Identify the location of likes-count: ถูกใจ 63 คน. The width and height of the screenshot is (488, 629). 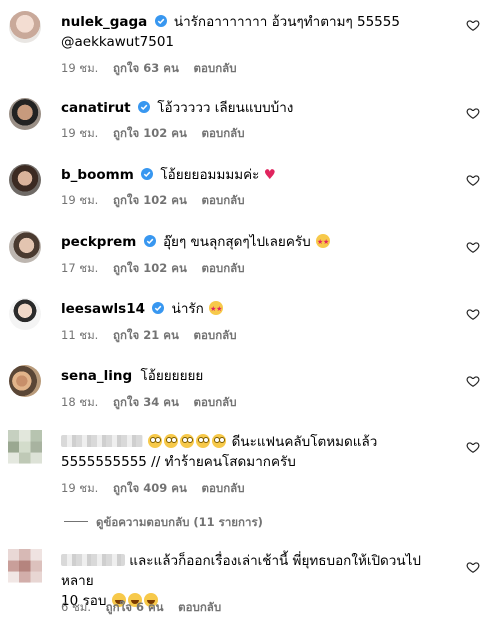
(146, 68).